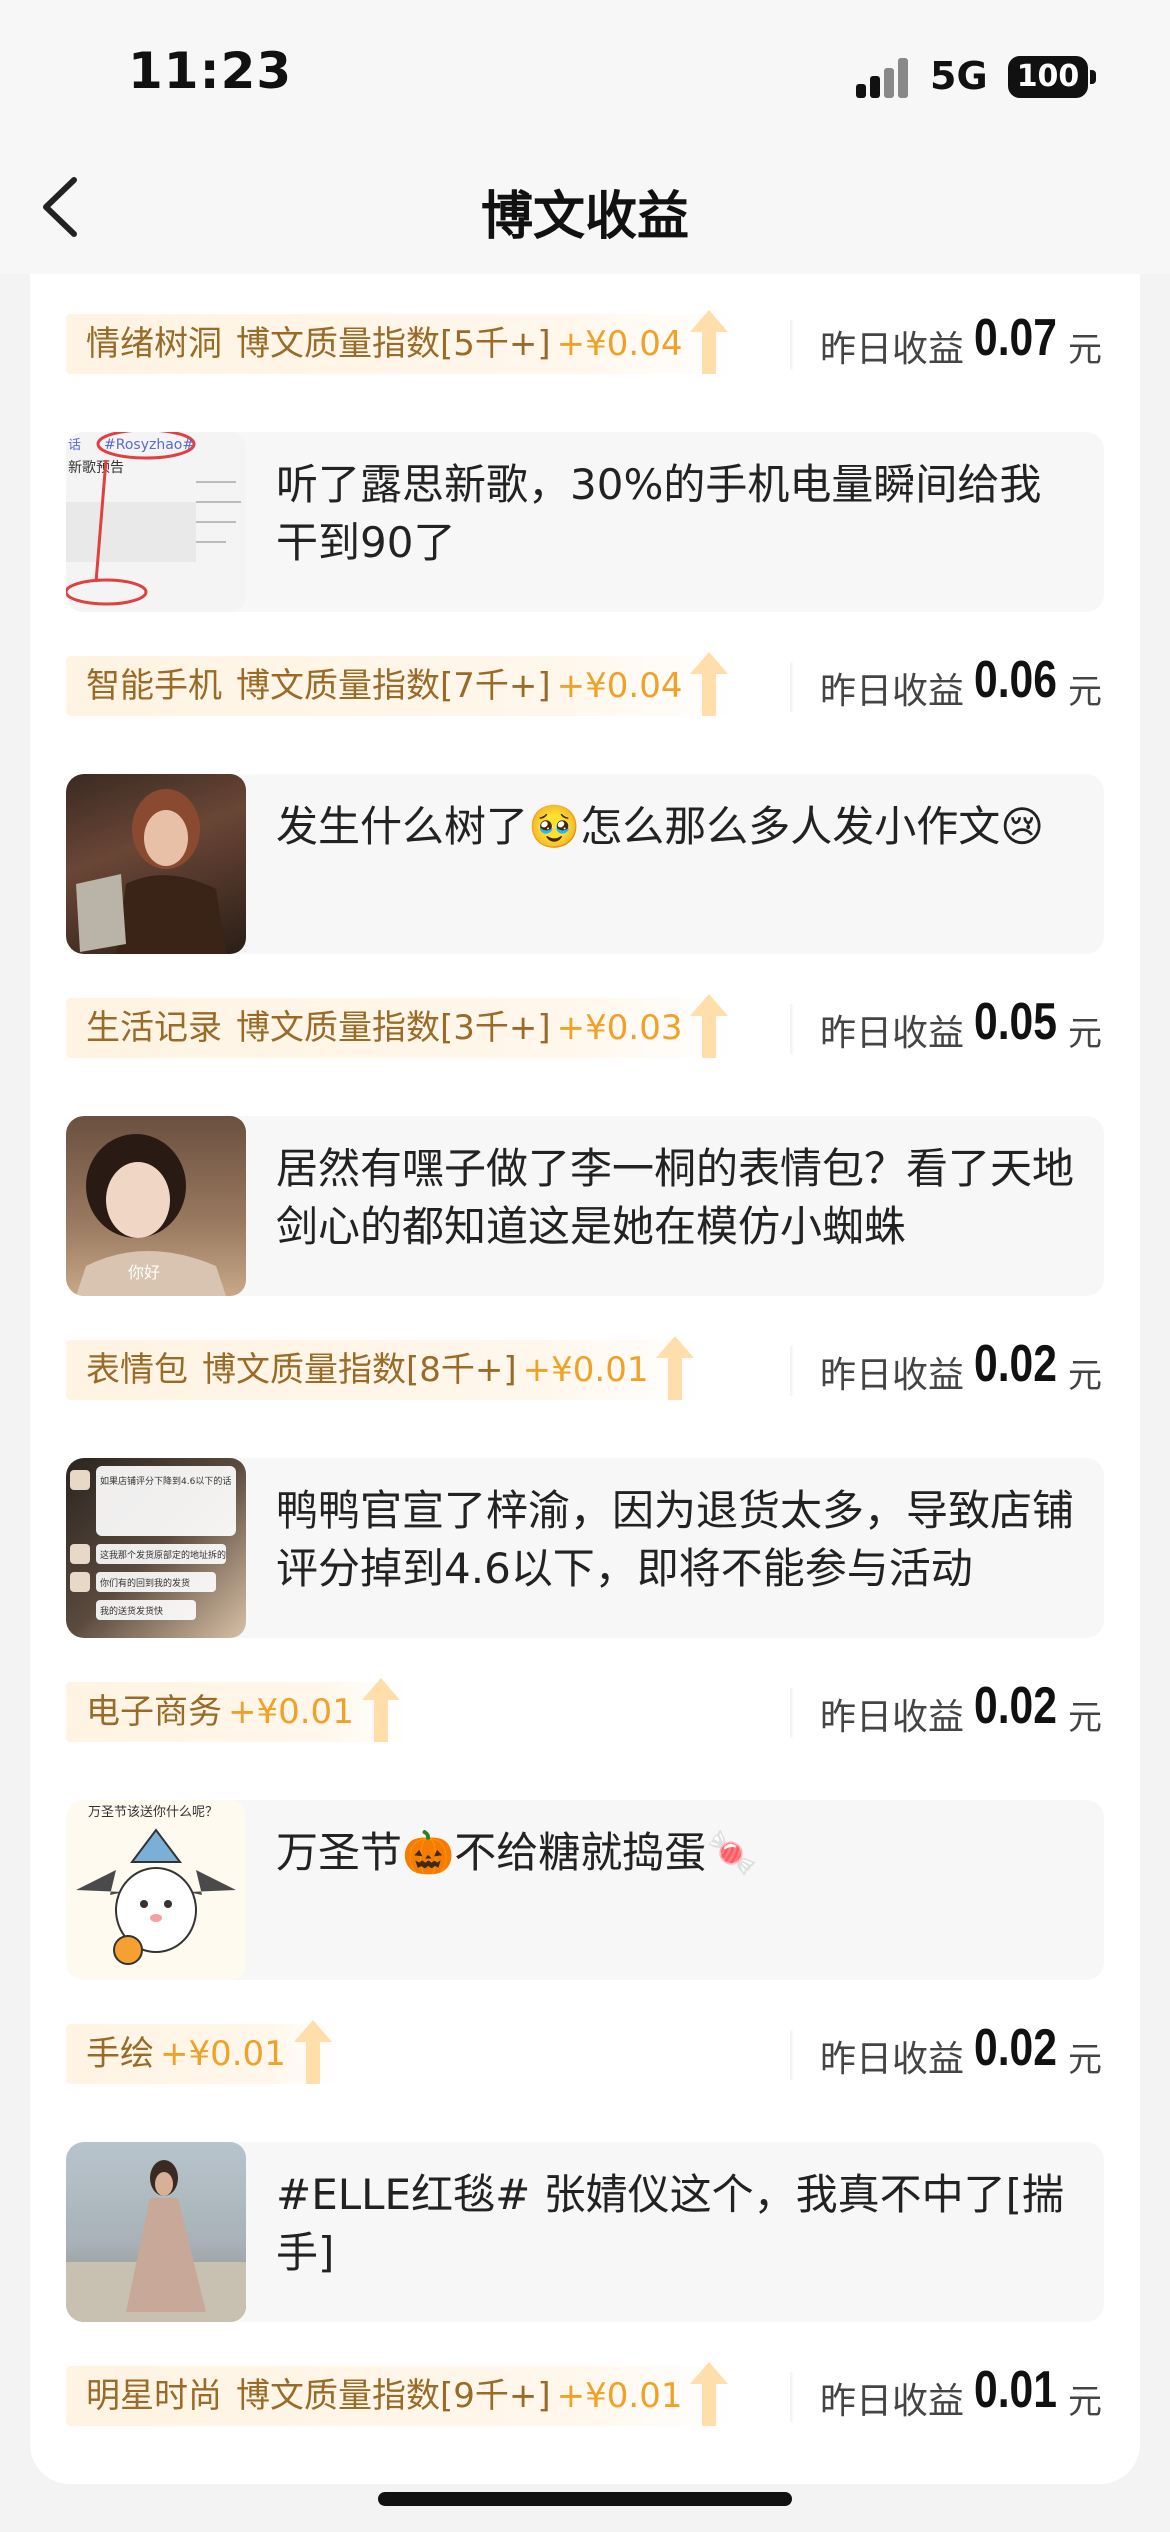 The image size is (1170, 2532). I want to click on status-bar: 11:23 5G 100, so click(585, 70).